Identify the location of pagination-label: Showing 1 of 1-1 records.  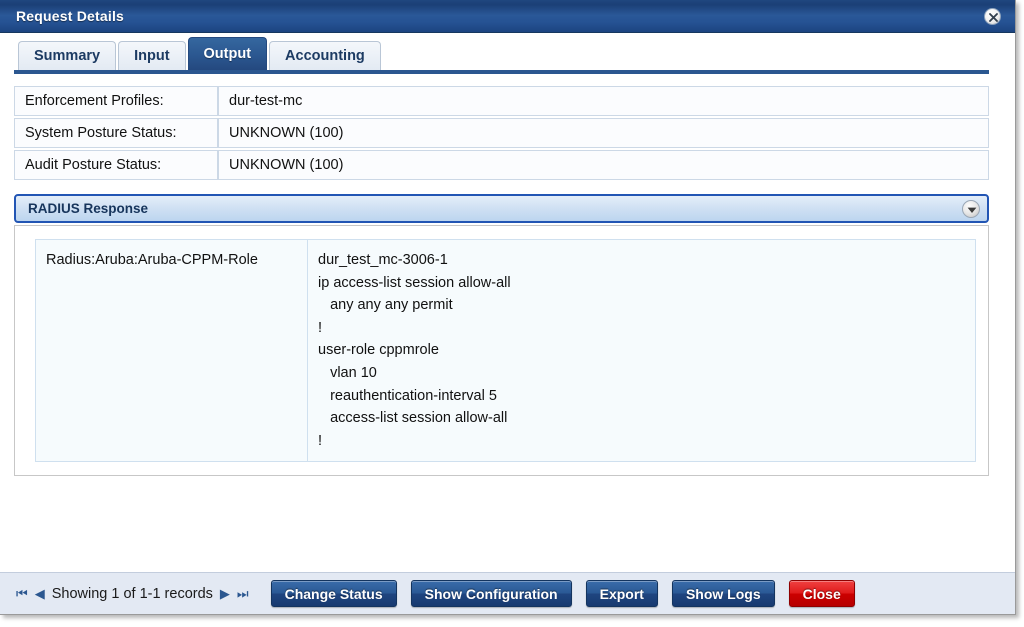
(132, 593).